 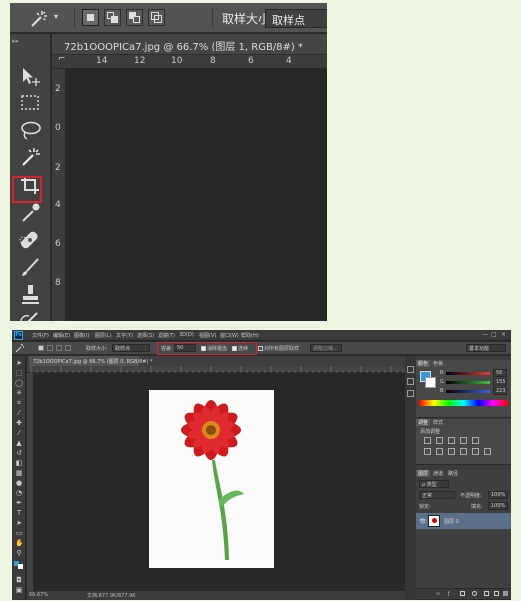 What do you see at coordinates (19, 383) in the screenshot?
I see `lasso-tool-icon: ◯` at bounding box center [19, 383].